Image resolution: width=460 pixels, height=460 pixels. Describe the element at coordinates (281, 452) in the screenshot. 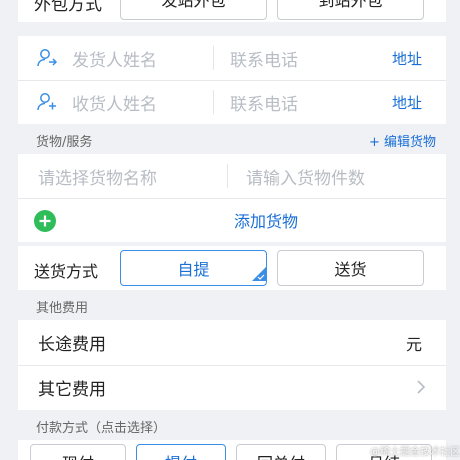

I see `payment-option-receipt: 回单付` at that location.